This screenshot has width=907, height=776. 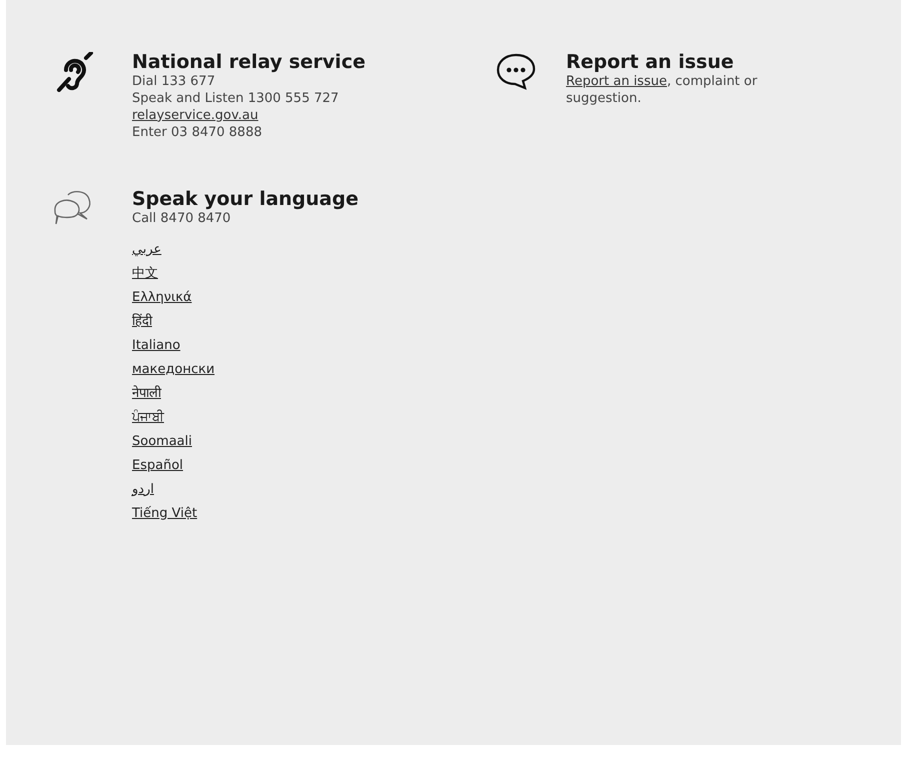 What do you see at coordinates (165, 513) in the screenshot?
I see `language-link: Tiếng Việt` at bounding box center [165, 513].